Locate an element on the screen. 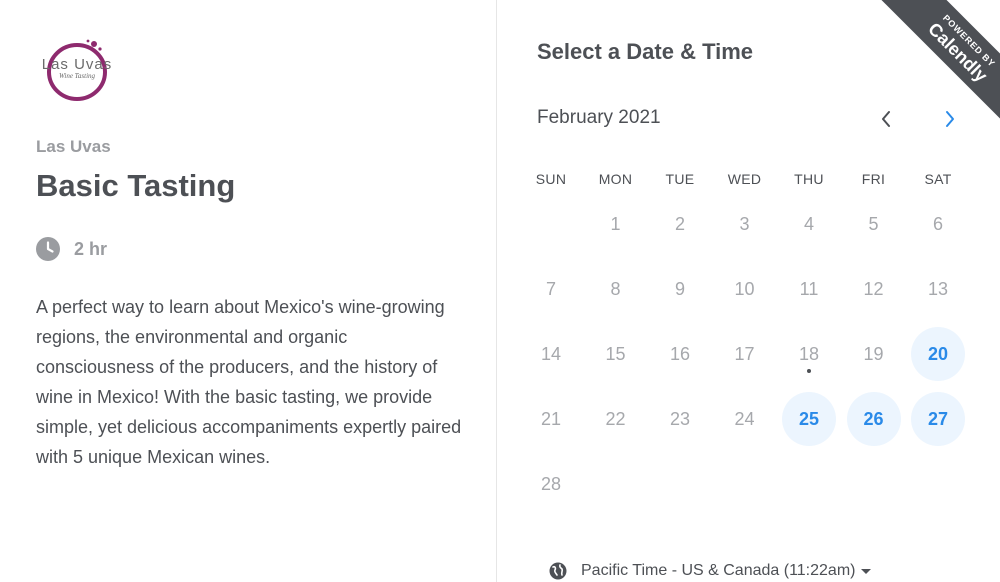 The image size is (1000, 582). logo-wordmark: Las Uvas is located at coordinates (77, 64).